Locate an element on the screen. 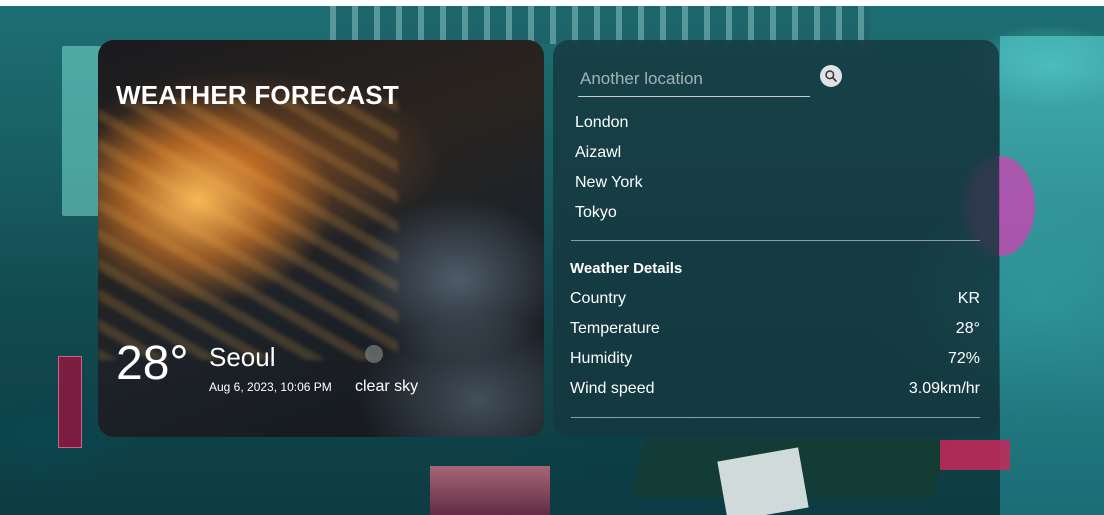  detail-row-temperature: Temperature 28° is located at coordinates (775, 329).